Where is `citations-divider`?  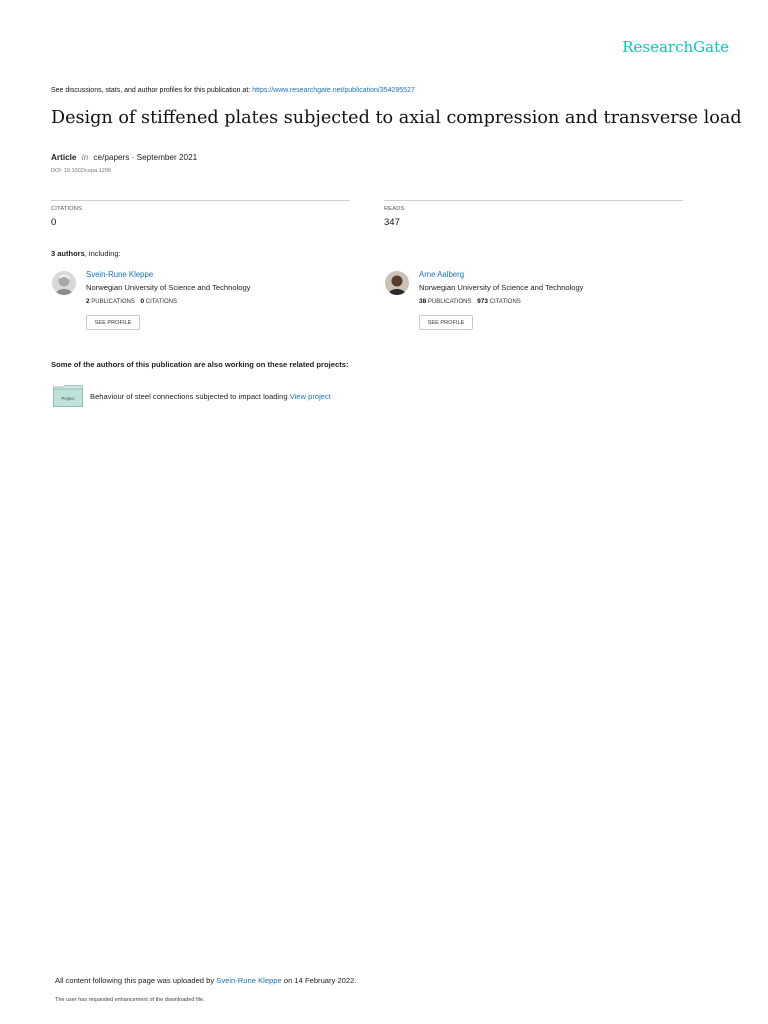
citations-divider is located at coordinates (200, 200).